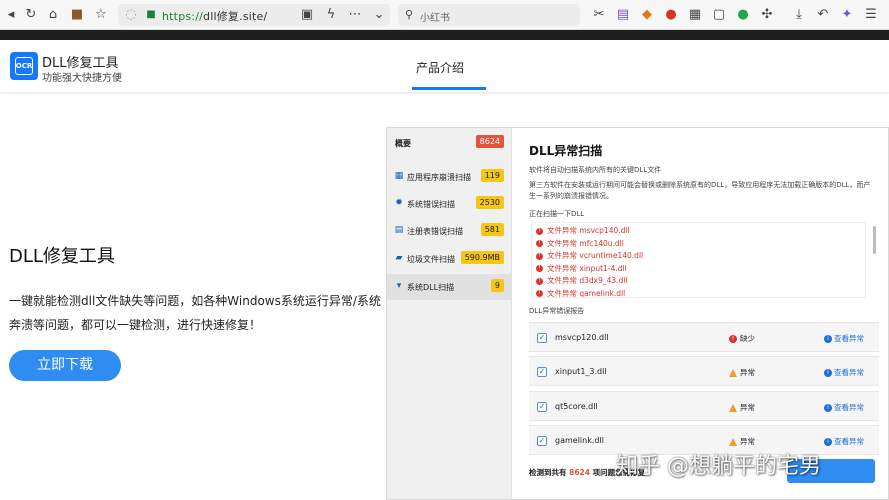 The width and height of the screenshot is (889, 500). I want to click on list-item: ! 文件异常 msvcp140.dll, so click(583, 231).